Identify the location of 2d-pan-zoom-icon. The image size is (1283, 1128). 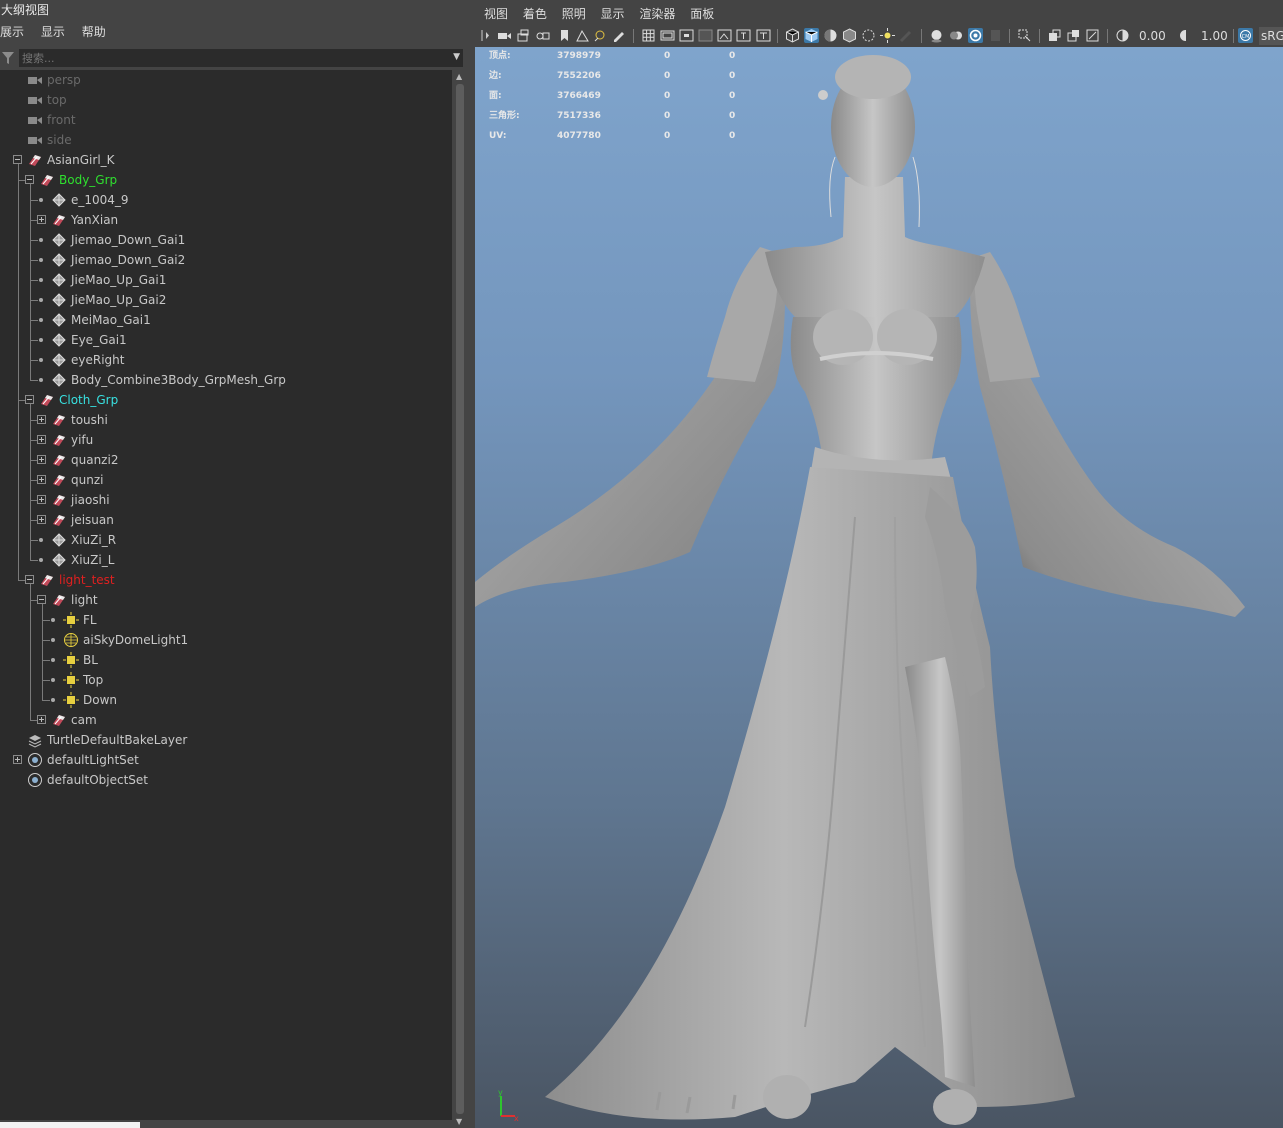
(600, 35).